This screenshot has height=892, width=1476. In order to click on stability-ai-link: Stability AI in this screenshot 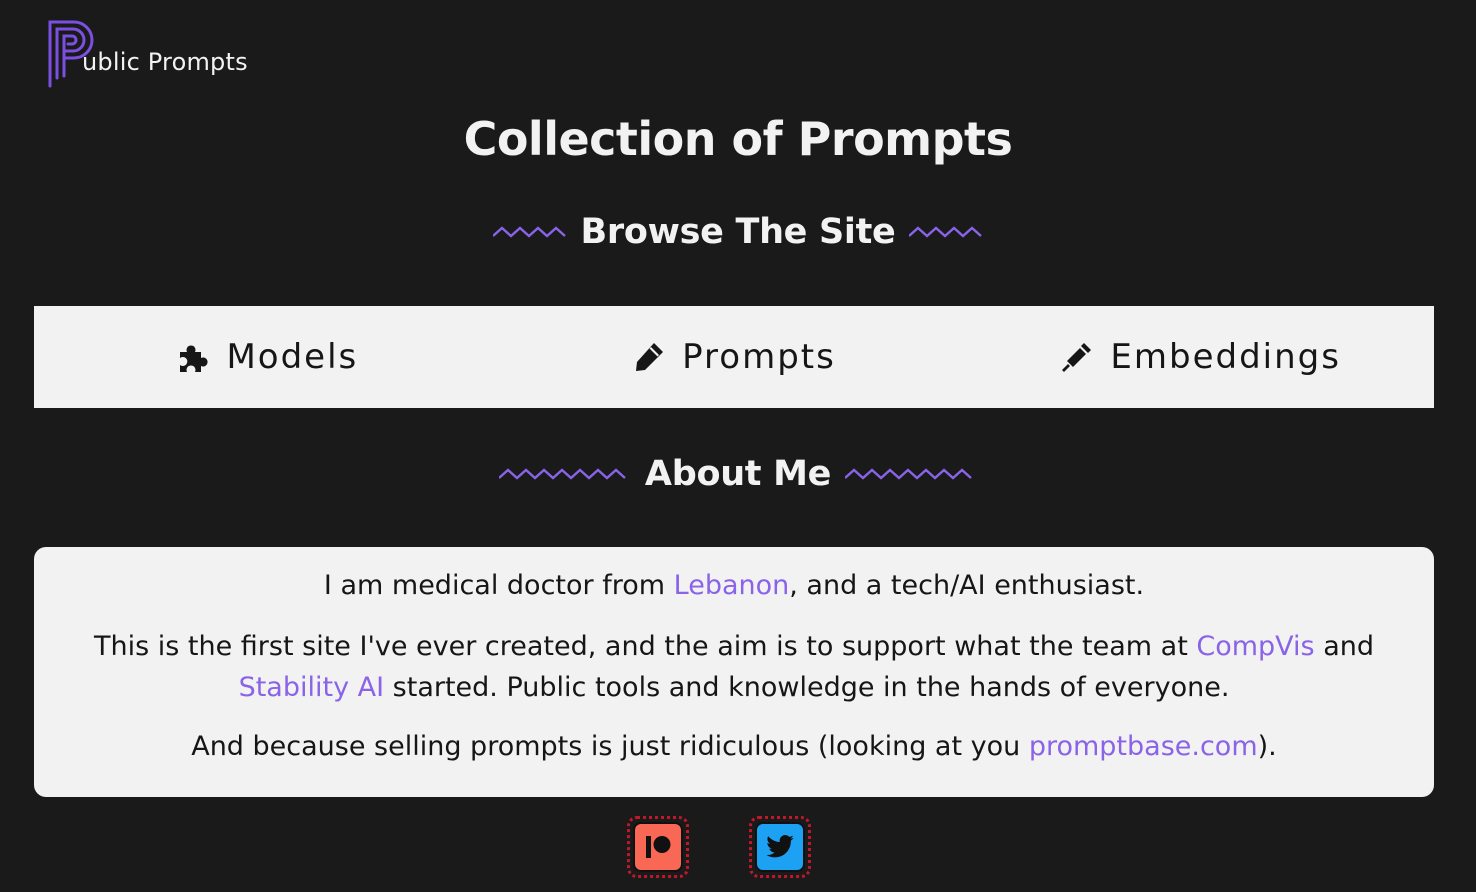, I will do `click(312, 687)`.